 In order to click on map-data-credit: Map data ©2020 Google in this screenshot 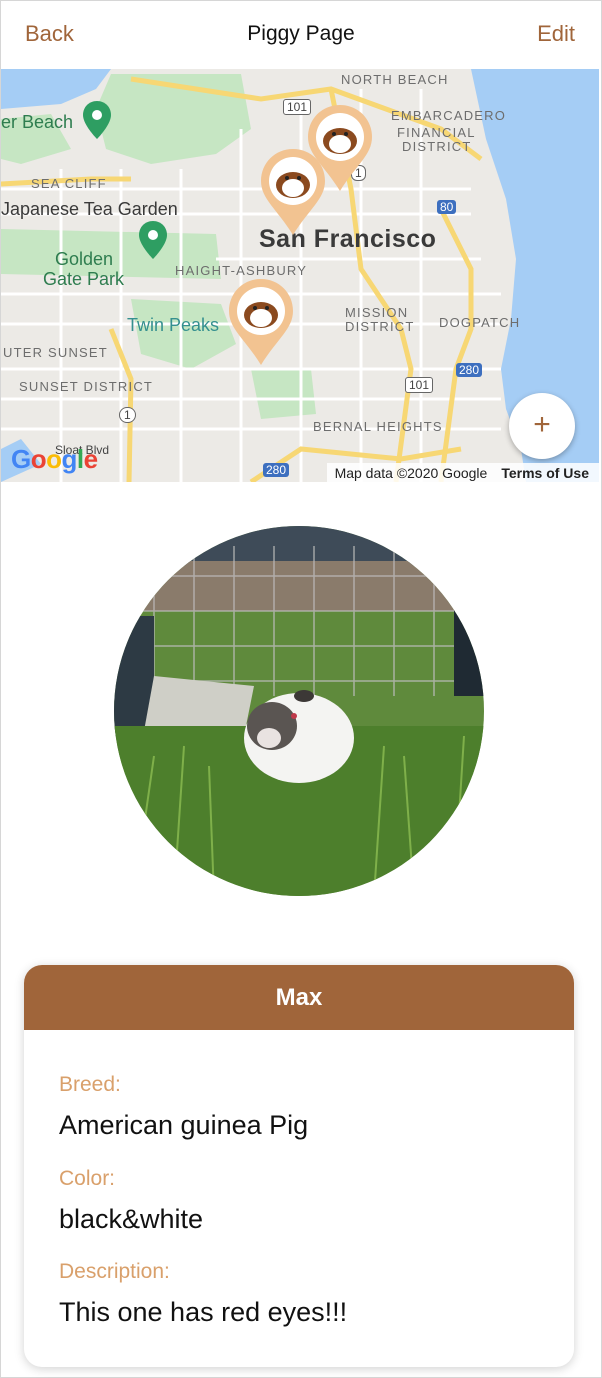, I will do `click(411, 473)`.